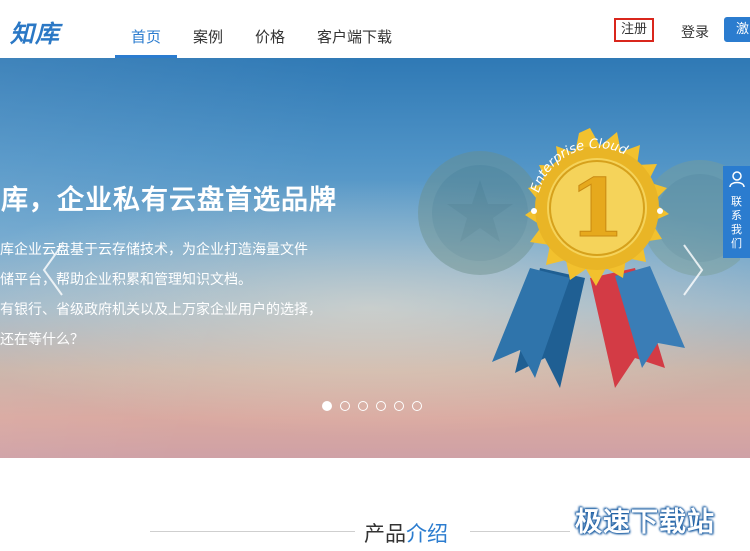 This screenshot has width=750, height=551. What do you see at coordinates (208, 29) in the screenshot?
I see `nav-cases: 案例` at bounding box center [208, 29].